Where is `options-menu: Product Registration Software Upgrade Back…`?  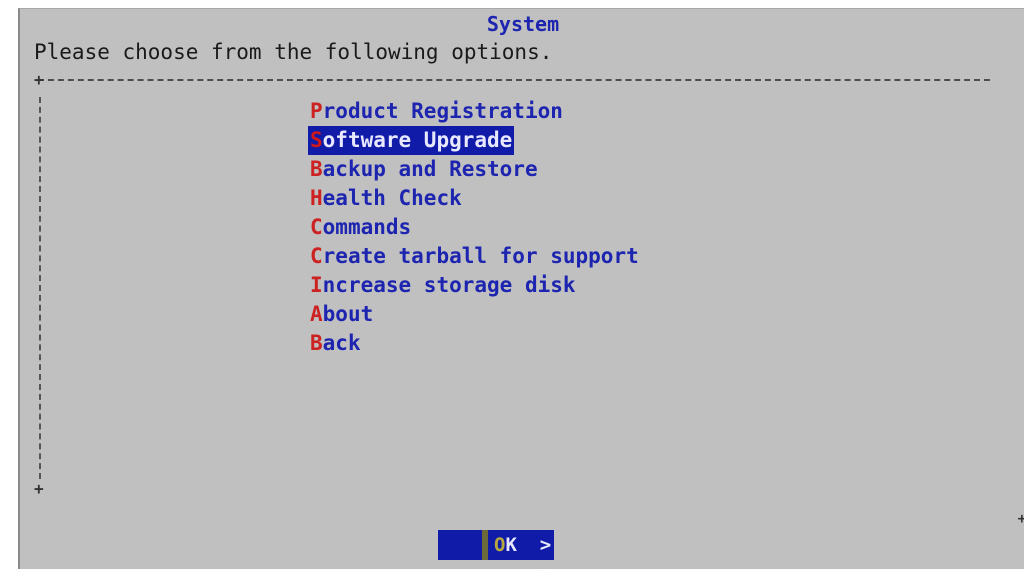
options-menu: Product Registration Software Upgrade Back… is located at coordinates (474, 227).